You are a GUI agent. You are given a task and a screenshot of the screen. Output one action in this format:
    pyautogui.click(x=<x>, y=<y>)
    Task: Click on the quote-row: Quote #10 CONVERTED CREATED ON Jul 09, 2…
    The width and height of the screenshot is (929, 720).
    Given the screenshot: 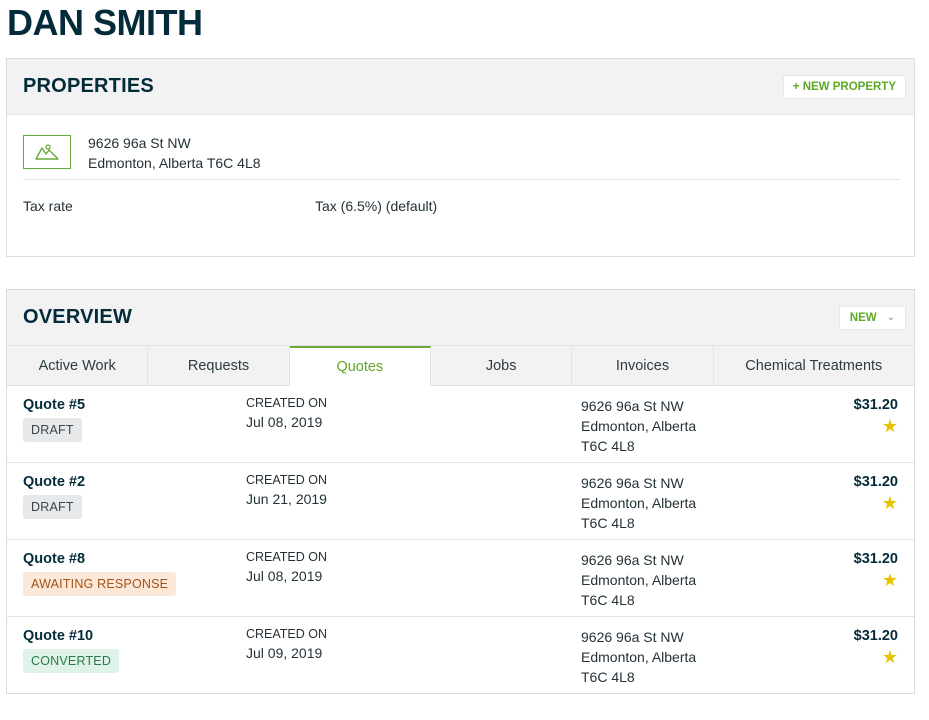 What is the action you would take?
    pyautogui.click(x=460, y=655)
    